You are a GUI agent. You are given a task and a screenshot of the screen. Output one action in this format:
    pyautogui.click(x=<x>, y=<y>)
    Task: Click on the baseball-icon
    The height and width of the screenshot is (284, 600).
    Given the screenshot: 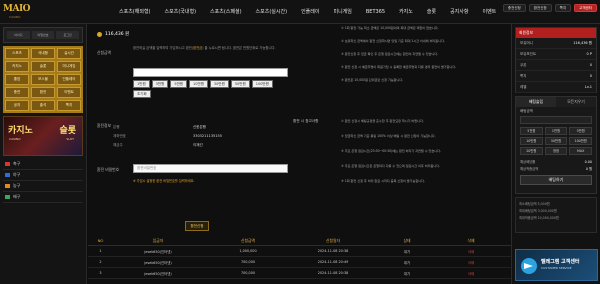 What is the action you would take?
    pyautogui.click(x=7, y=175)
    